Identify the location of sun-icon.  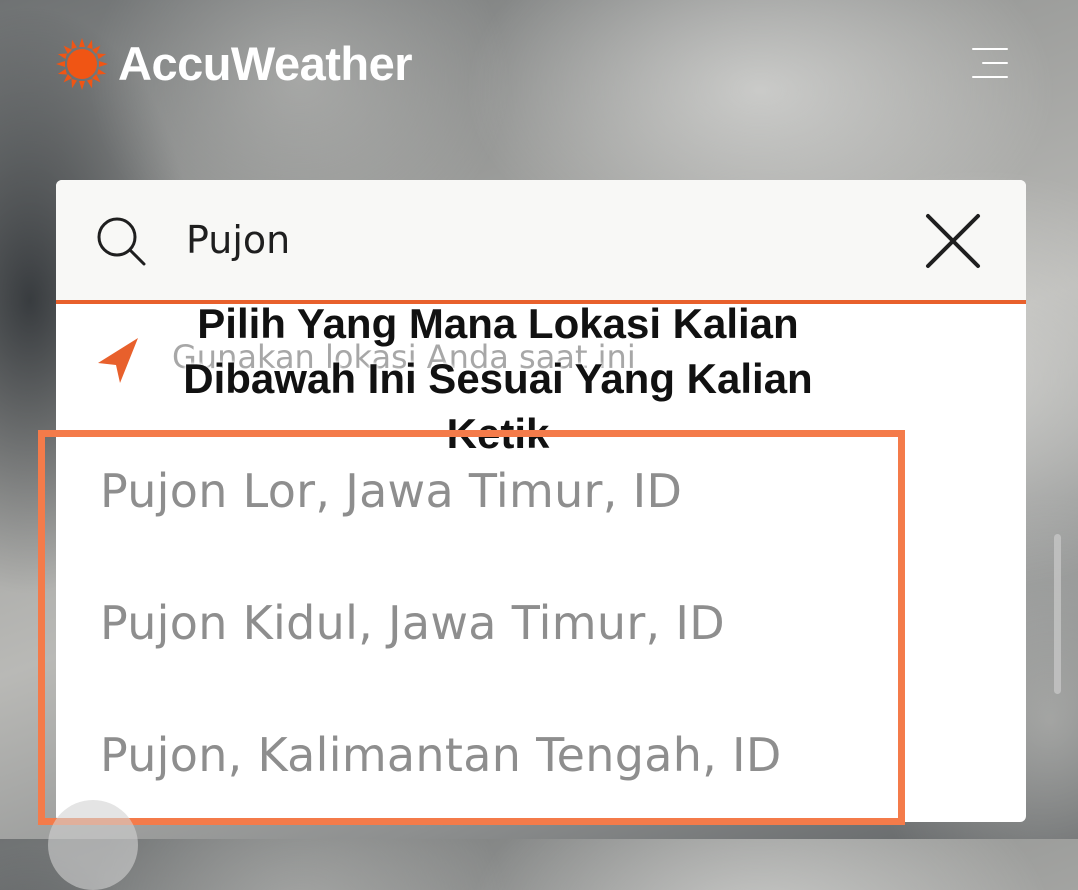
(82, 63).